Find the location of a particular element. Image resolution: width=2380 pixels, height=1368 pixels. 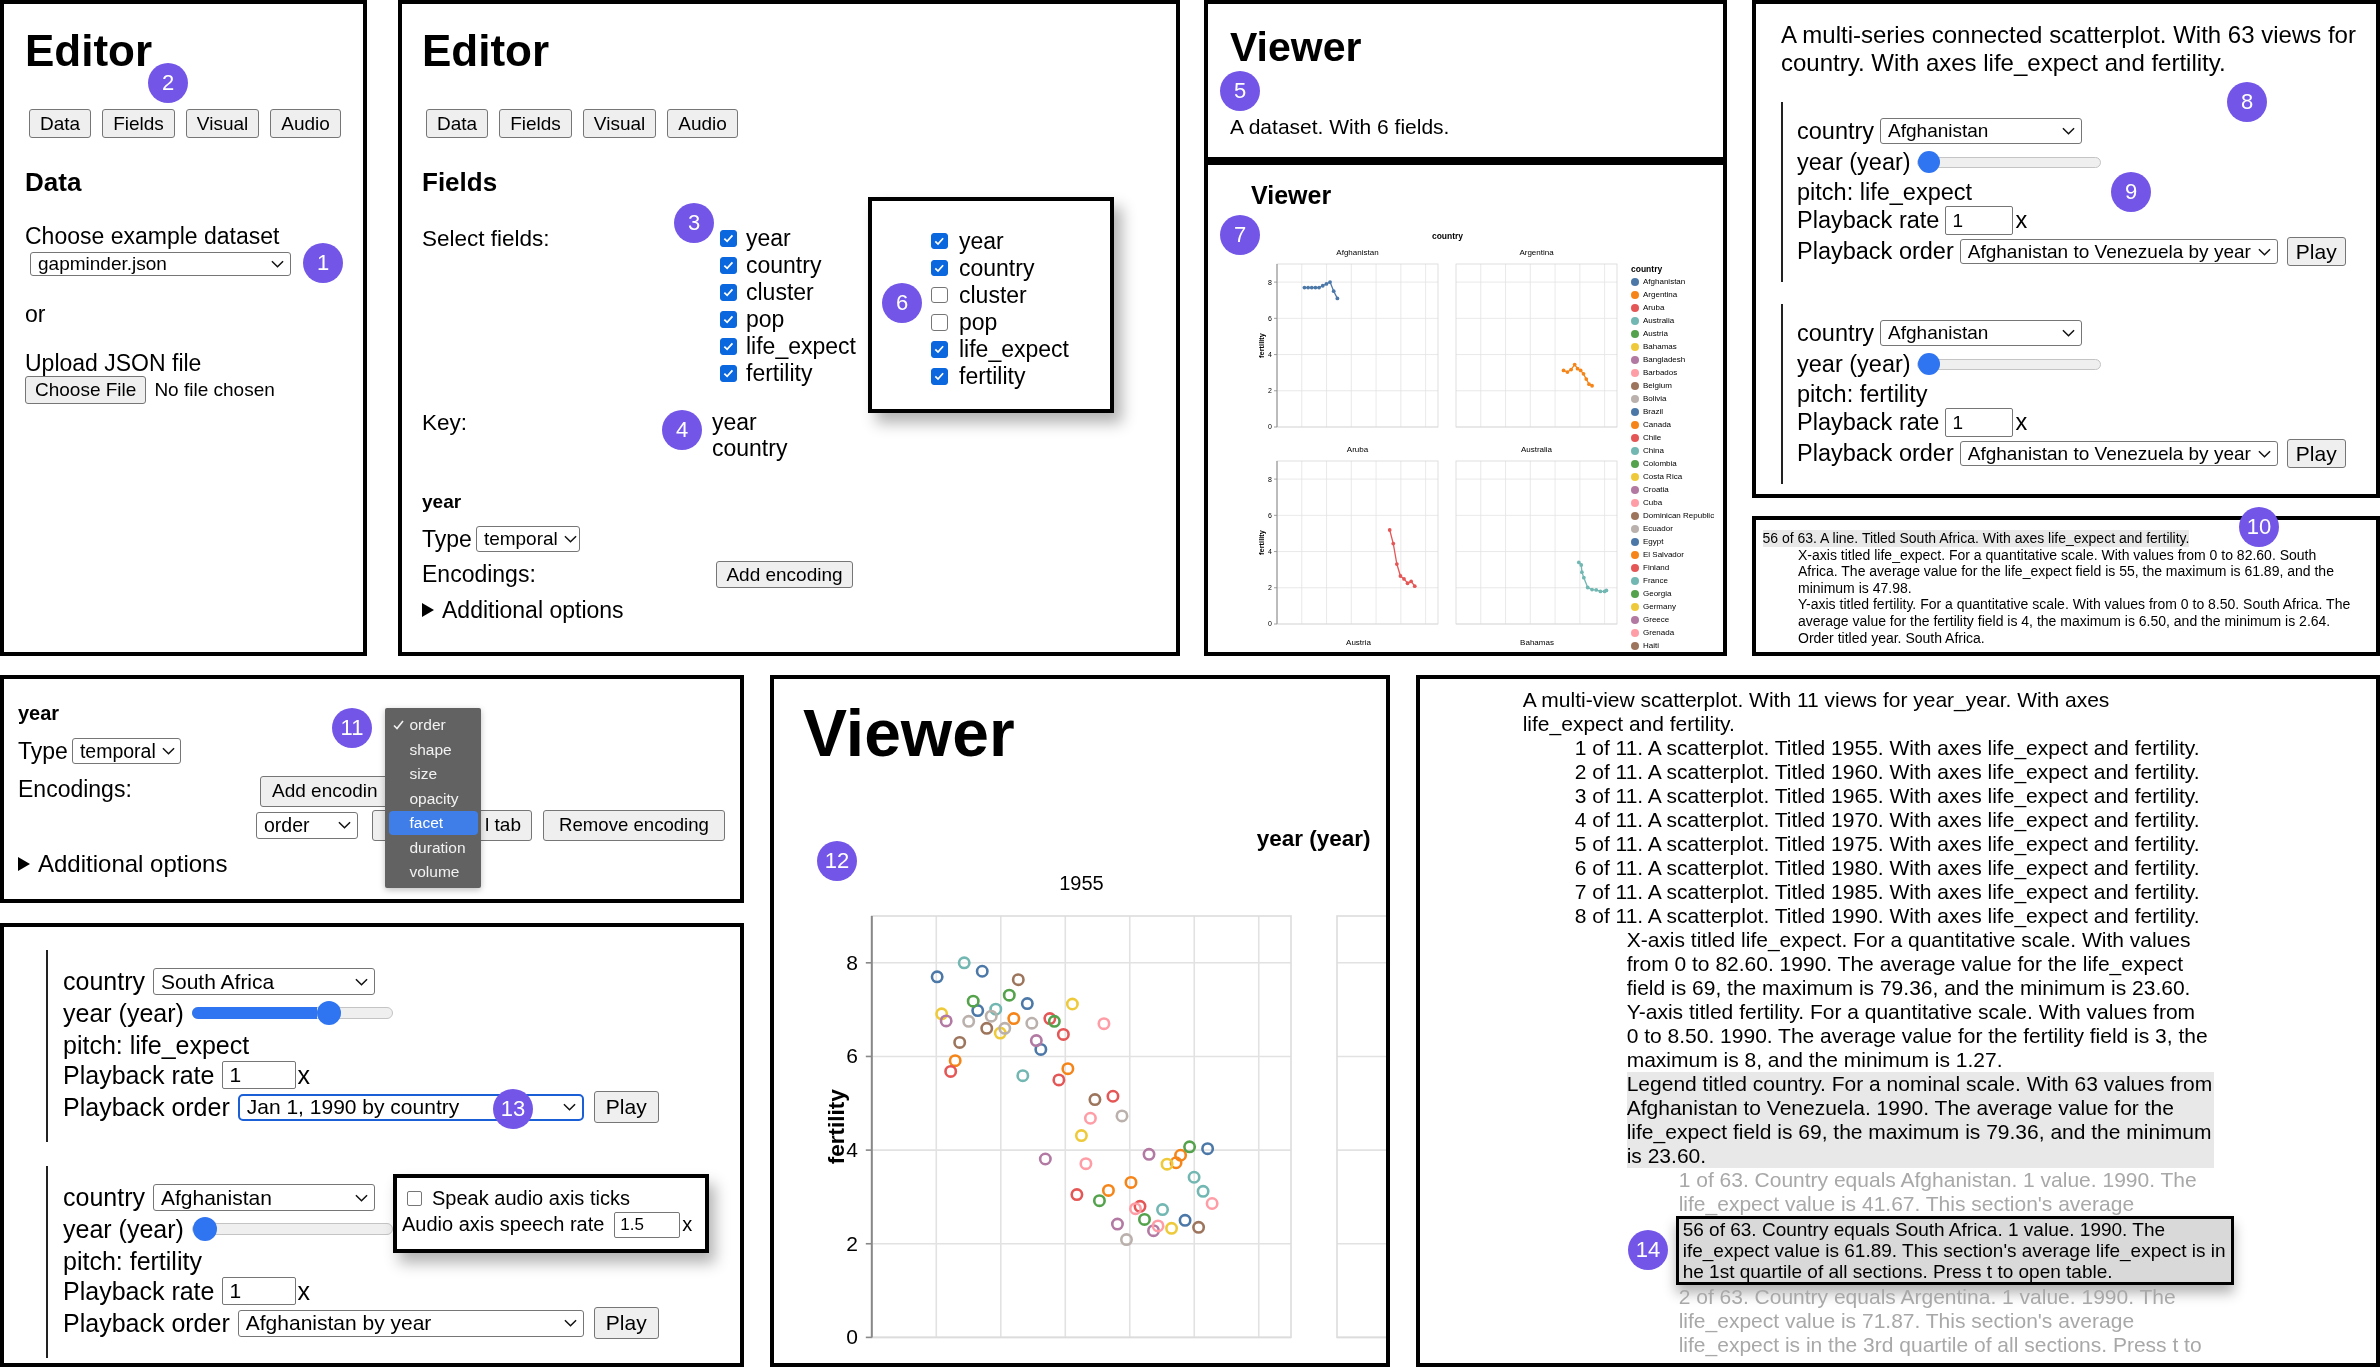

field-option-label: cluster is located at coordinates (780, 292).